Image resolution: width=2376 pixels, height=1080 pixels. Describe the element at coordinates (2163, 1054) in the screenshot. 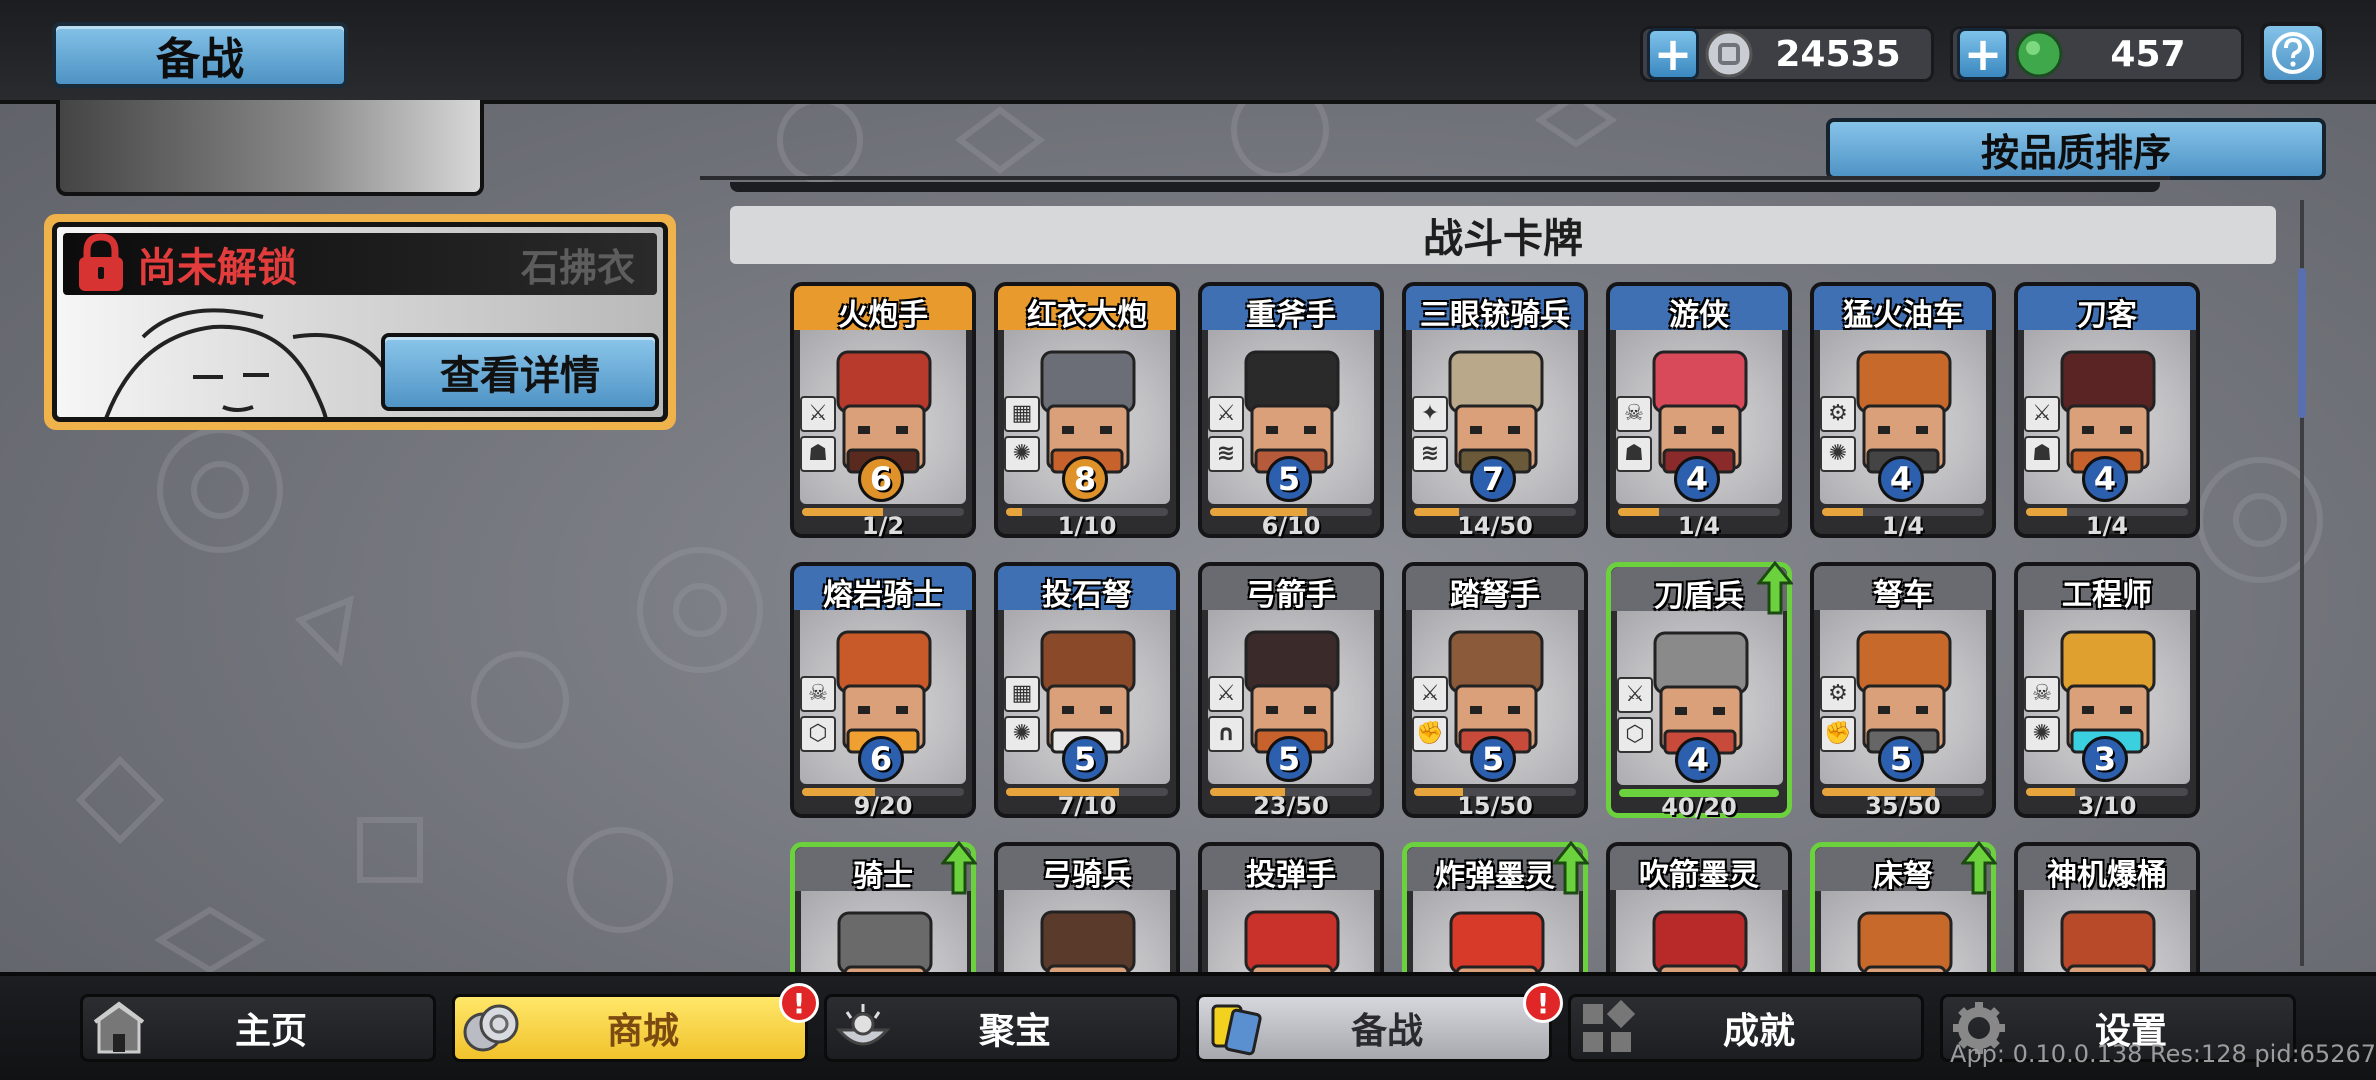

I see `build-info: App: 0.10.0.138 Res:128 pid:65267` at that location.